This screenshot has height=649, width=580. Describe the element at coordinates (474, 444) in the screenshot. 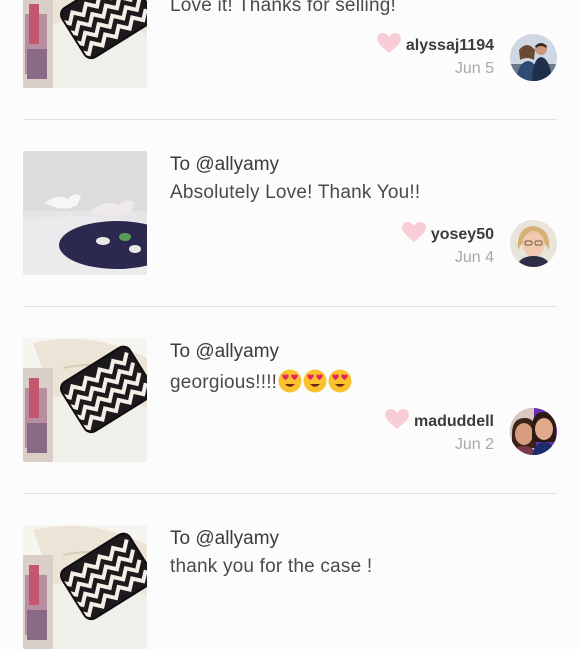

I see `comment-date: Jun 2` at that location.